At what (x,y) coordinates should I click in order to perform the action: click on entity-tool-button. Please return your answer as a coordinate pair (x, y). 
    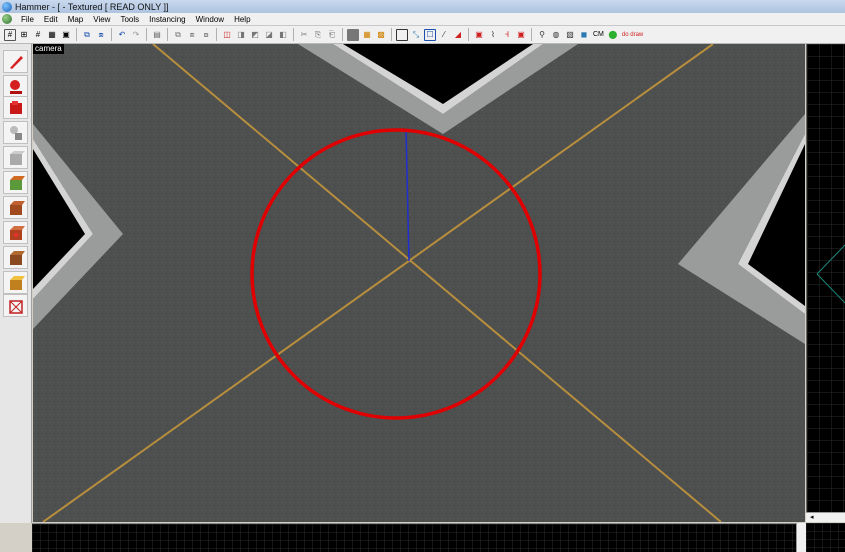
    Looking at the image, I should click on (15, 132).